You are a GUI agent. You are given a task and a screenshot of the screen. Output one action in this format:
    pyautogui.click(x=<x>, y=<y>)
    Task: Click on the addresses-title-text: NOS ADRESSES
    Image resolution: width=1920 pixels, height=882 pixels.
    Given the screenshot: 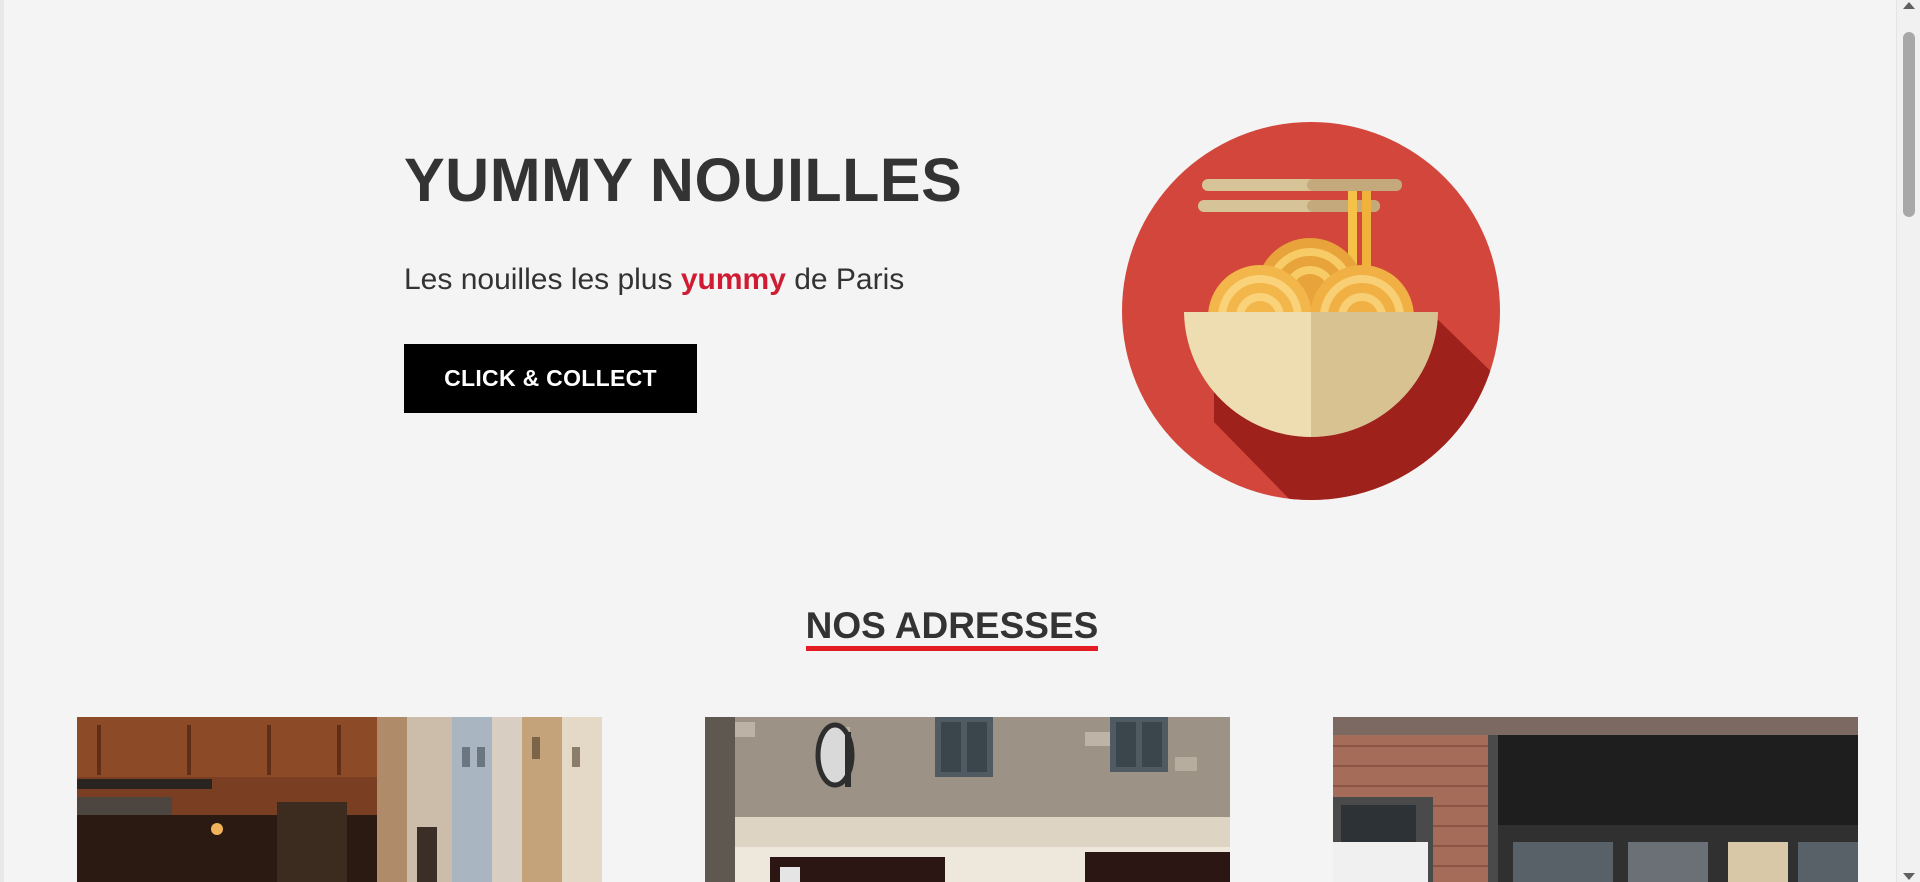 What is the action you would take?
    pyautogui.click(x=952, y=628)
    